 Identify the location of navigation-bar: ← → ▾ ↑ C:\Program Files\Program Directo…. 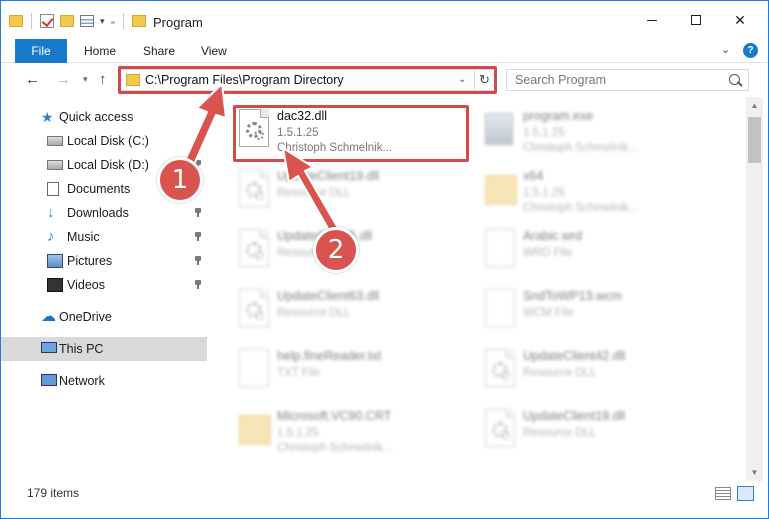
(384, 80).